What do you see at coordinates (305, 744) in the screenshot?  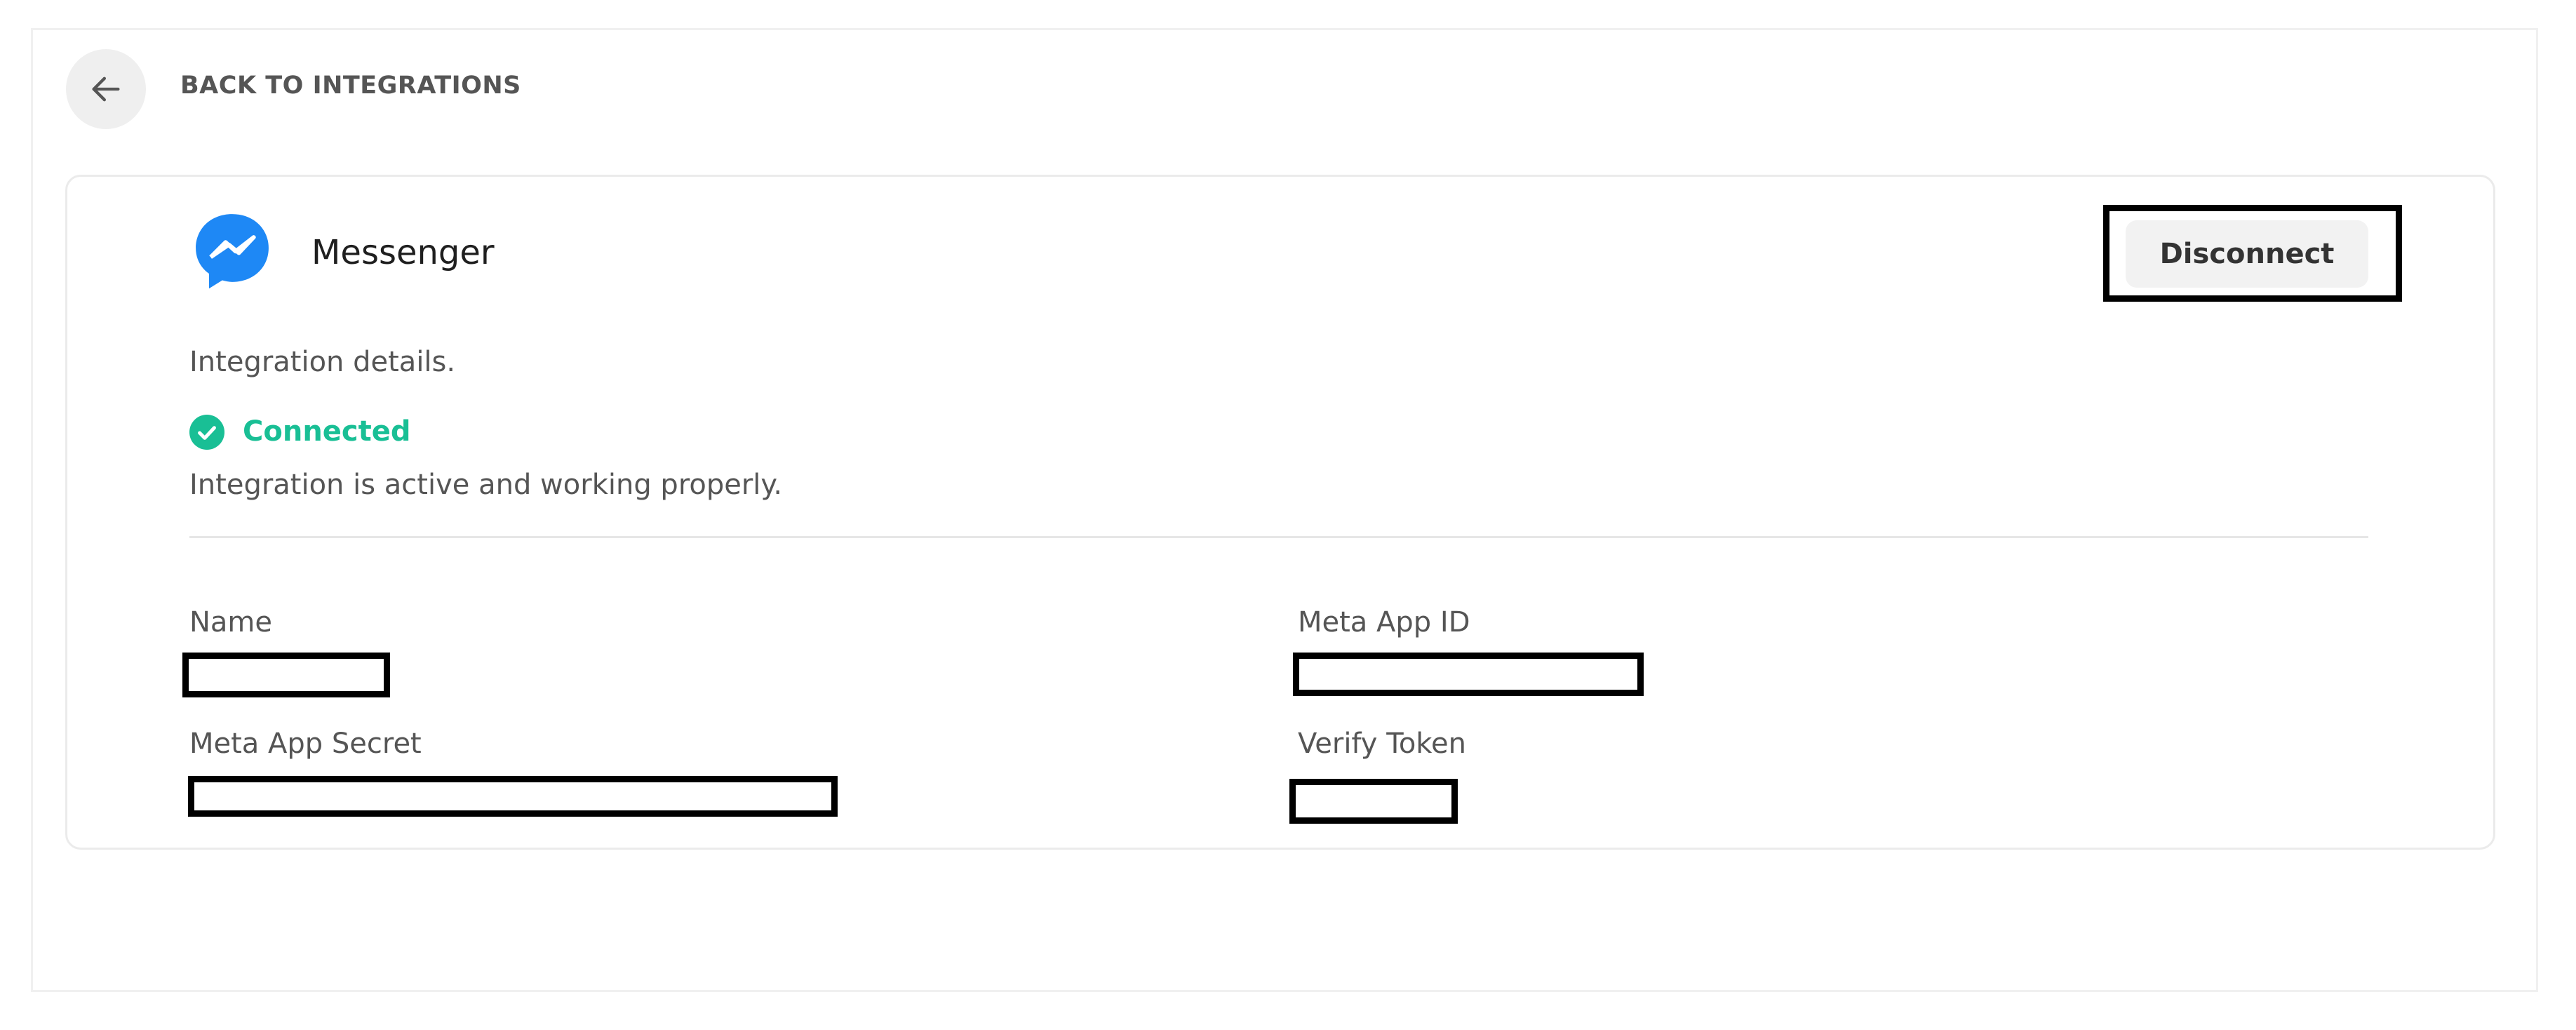 I see `meta-app-secret-label: Meta App Secret` at bounding box center [305, 744].